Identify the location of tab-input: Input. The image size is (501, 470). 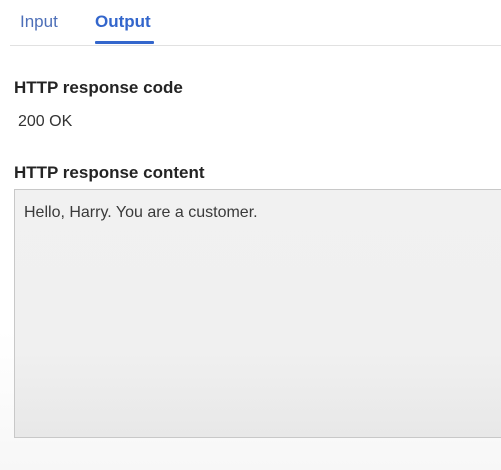
(39, 22).